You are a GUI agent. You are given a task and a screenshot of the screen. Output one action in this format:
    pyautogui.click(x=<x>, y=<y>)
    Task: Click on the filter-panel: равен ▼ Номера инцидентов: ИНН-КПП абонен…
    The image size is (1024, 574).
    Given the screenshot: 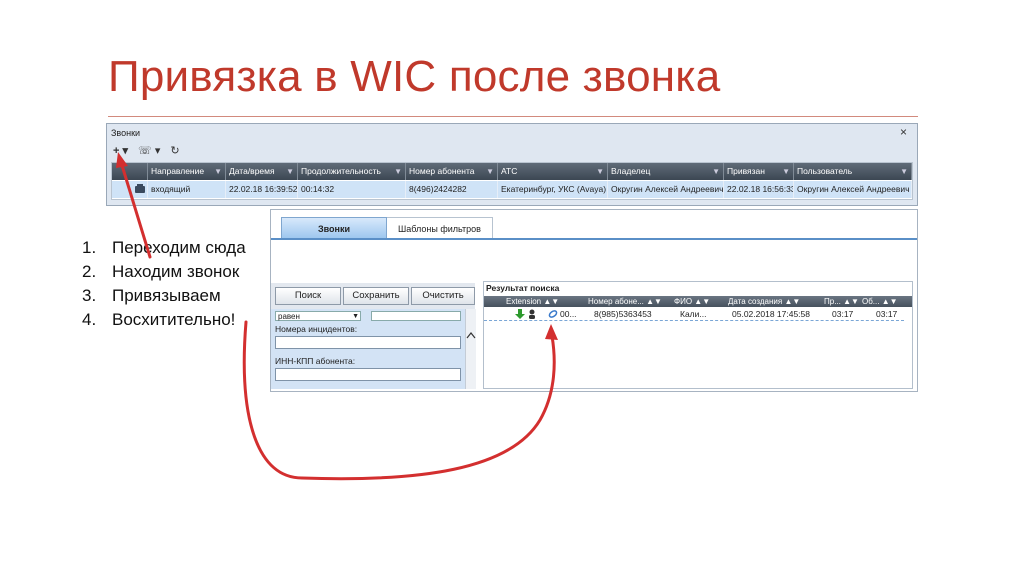 What is the action you would take?
    pyautogui.click(x=368, y=349)
    